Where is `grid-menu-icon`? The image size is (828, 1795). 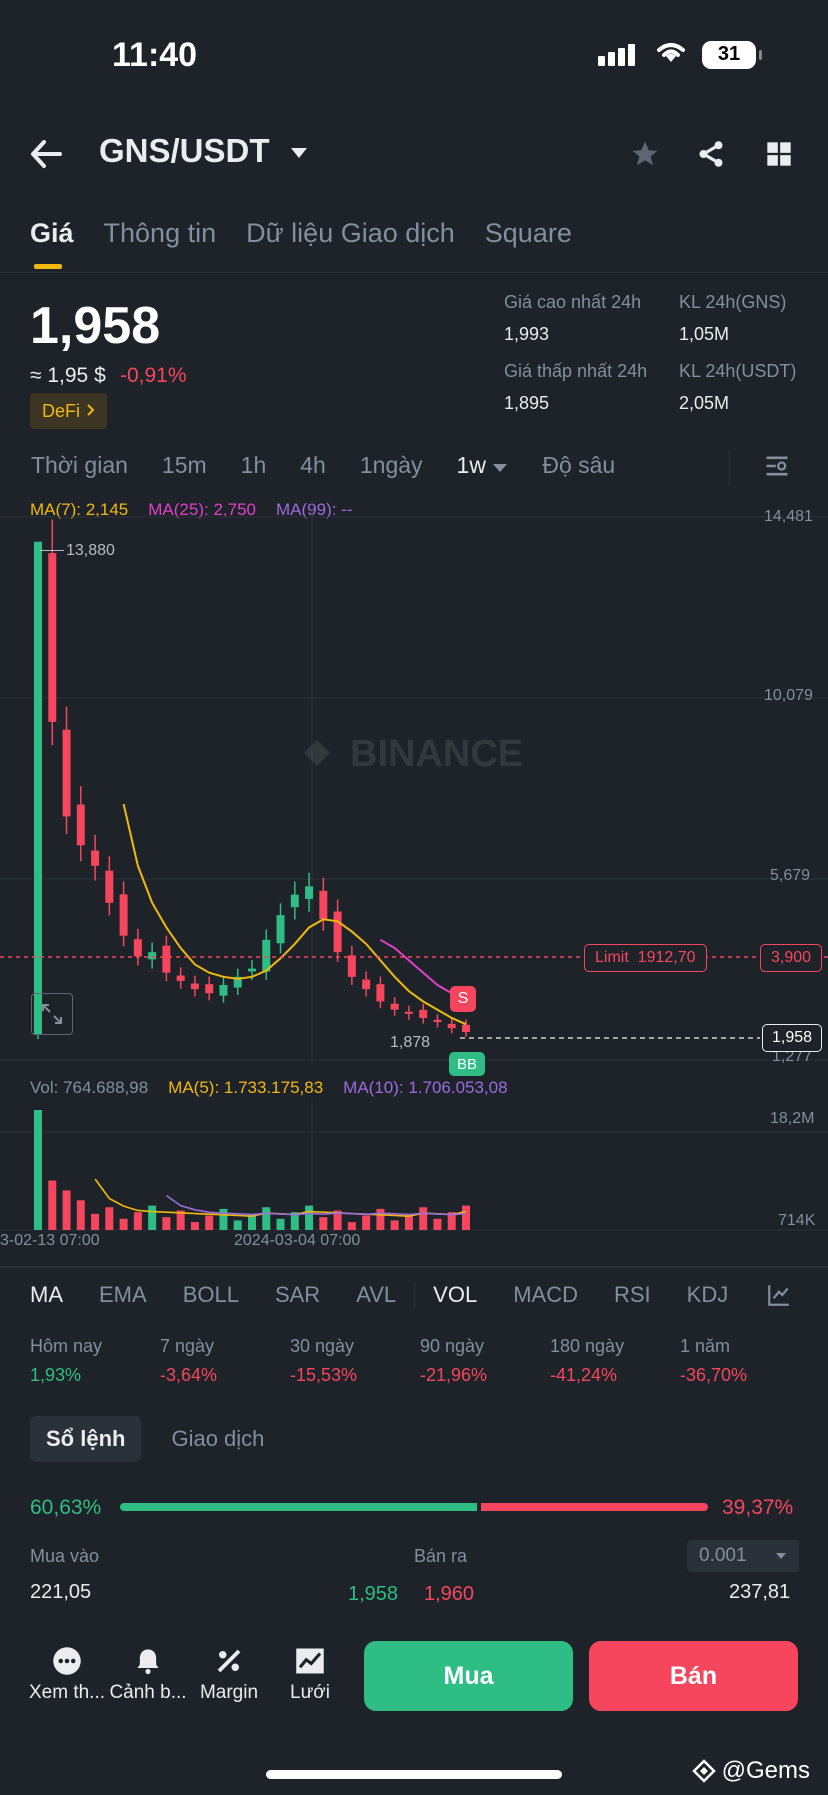
grid-menu-icon is located at coordinates (779, 154).